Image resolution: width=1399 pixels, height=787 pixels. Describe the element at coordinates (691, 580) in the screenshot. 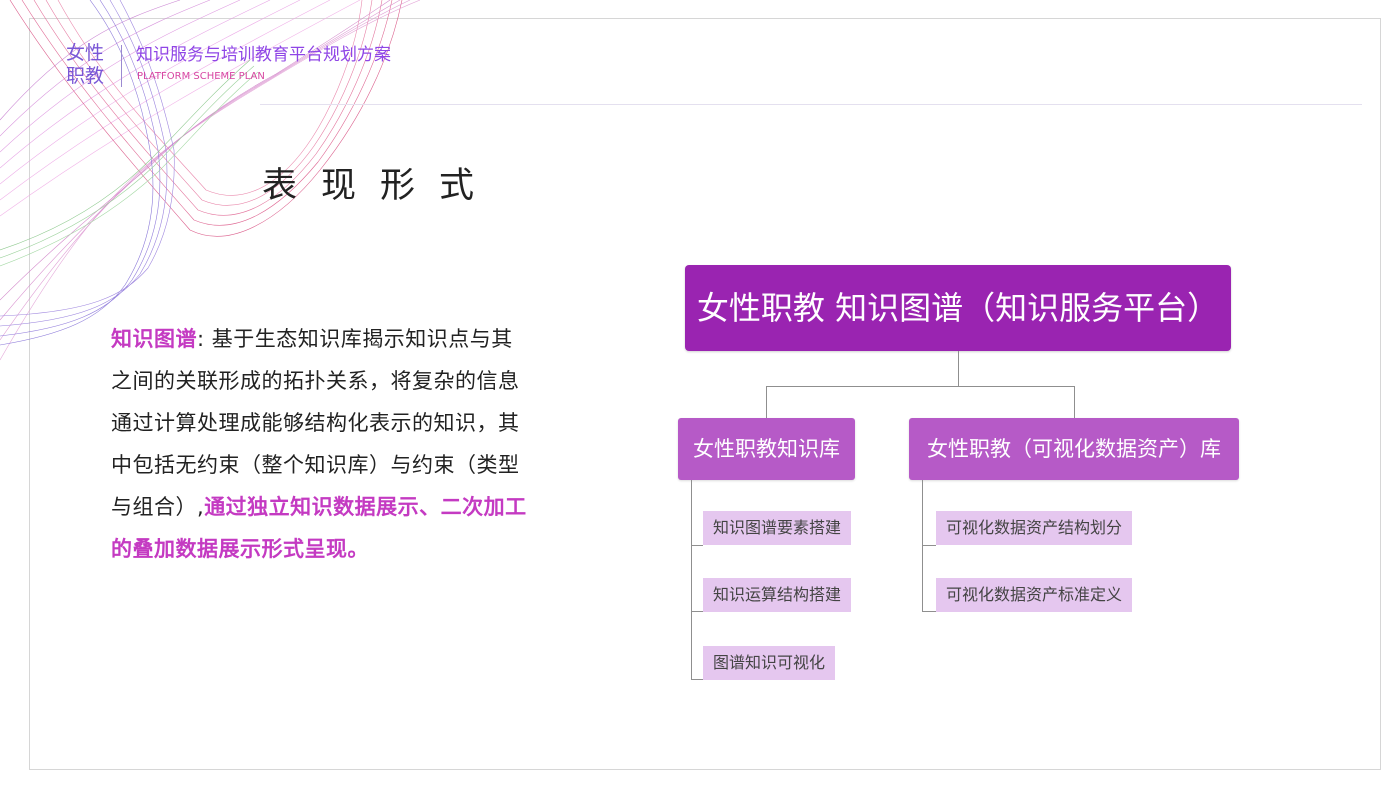

I see `left-branch-stem` at that location.